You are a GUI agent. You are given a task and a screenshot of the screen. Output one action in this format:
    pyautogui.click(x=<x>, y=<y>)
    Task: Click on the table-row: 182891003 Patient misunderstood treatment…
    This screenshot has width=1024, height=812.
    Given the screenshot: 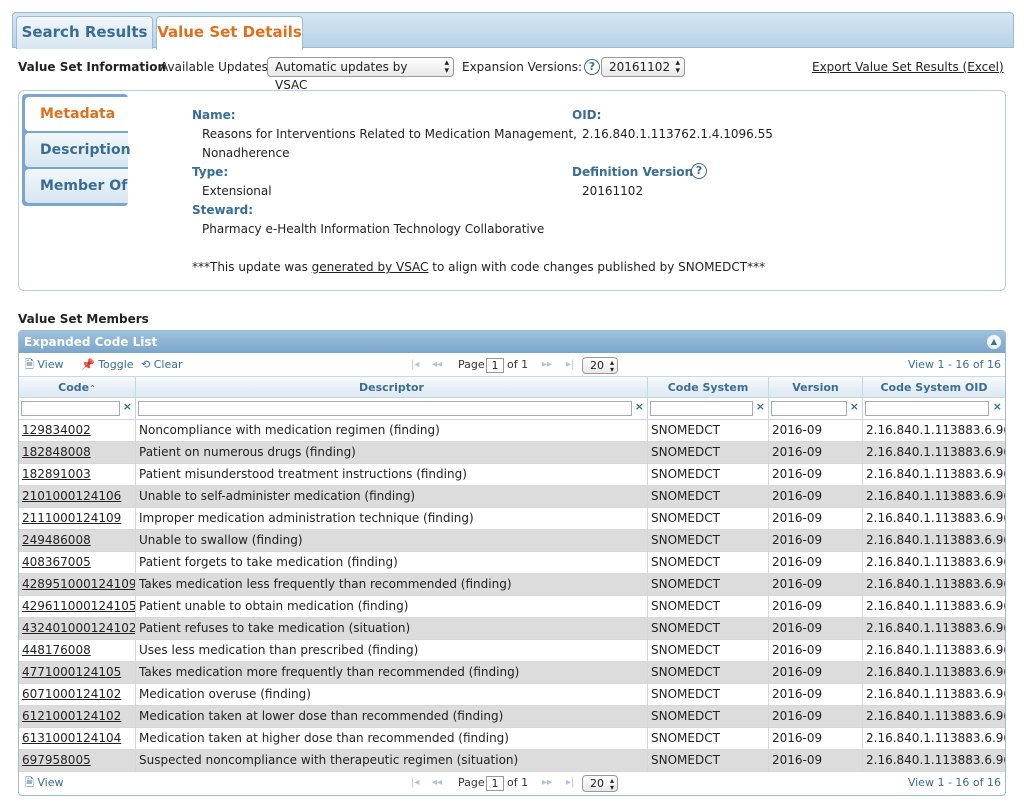 What is the action you would take?
    pyautogui.click(x=512, y=475)
    